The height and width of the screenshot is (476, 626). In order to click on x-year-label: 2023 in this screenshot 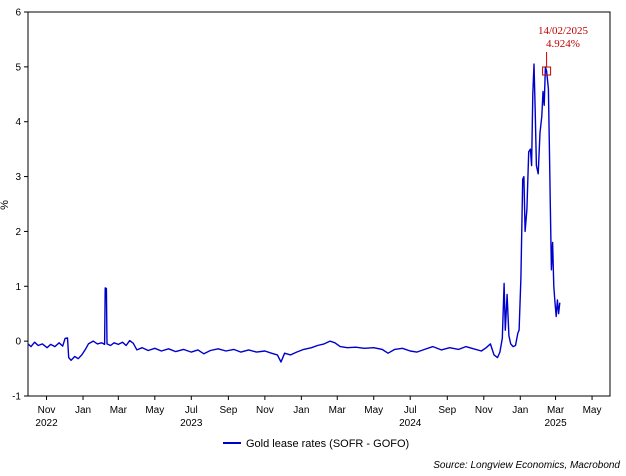, I will do `click(191, 423)`.